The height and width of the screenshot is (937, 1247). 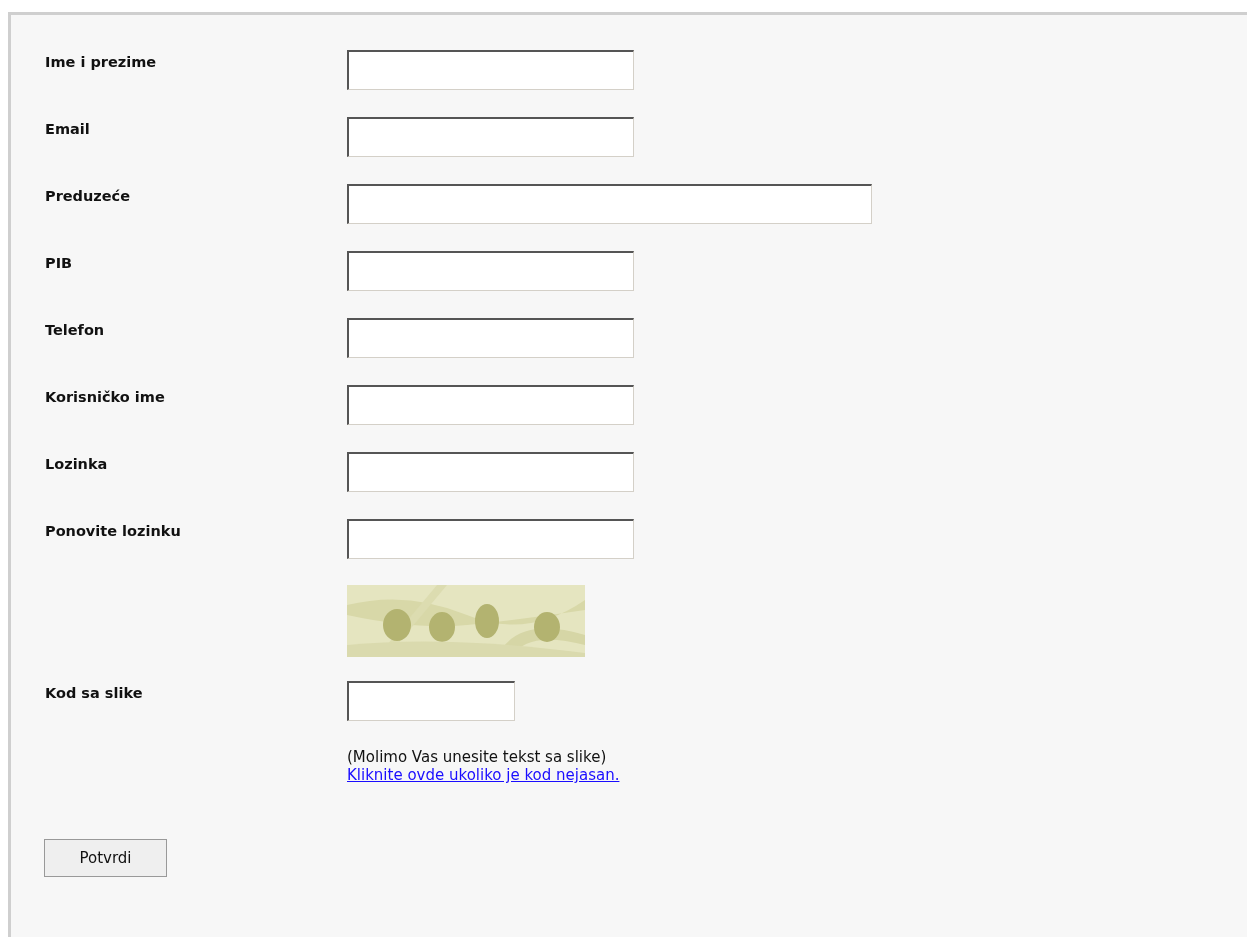 What do you see at coordinates (77, 463) in the screenshot?
I see `field-label: Lozinka` at bounding box center [77, 463].